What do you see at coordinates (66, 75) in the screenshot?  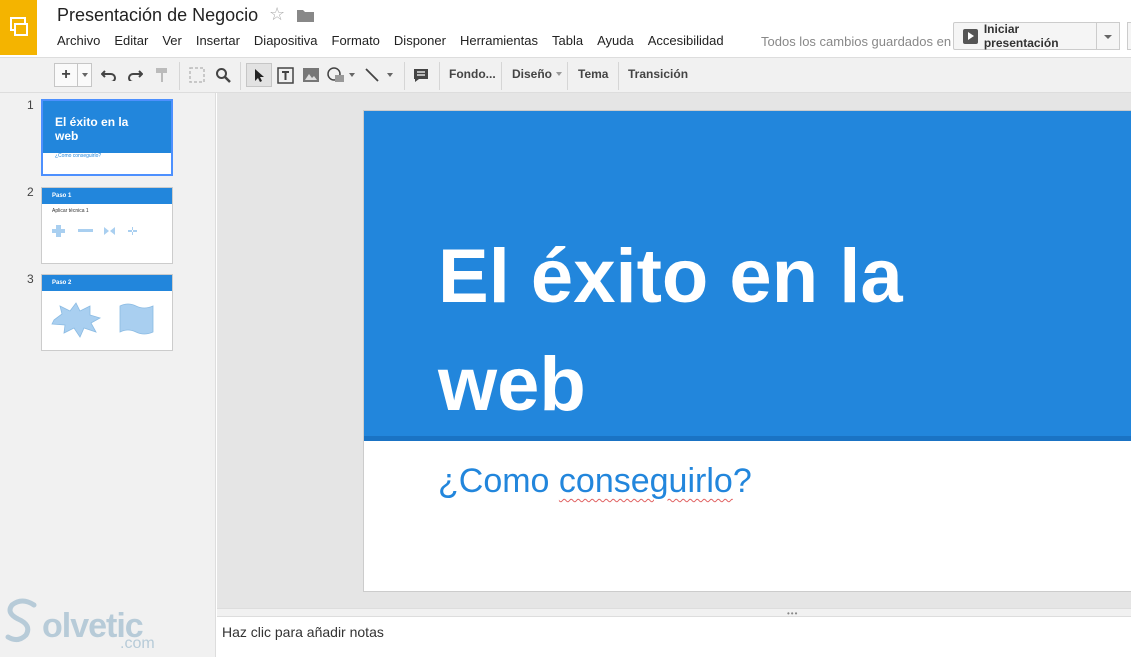 I see `new-slide-button: +` at bounding box center [66, 75].